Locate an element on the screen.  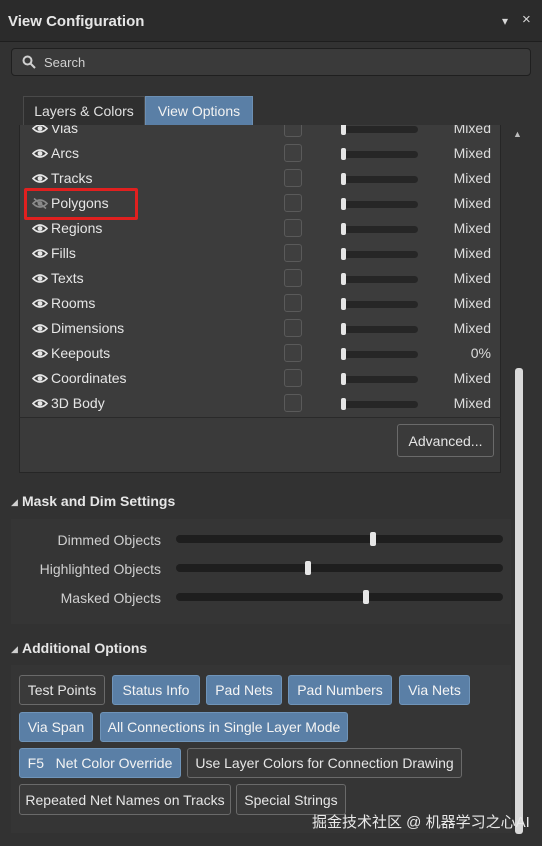
via-span-button: Via Span is located at coordinates (56, 727).